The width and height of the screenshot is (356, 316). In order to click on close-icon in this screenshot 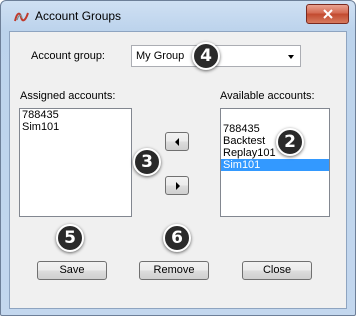, I will do `click(327, 14)`.